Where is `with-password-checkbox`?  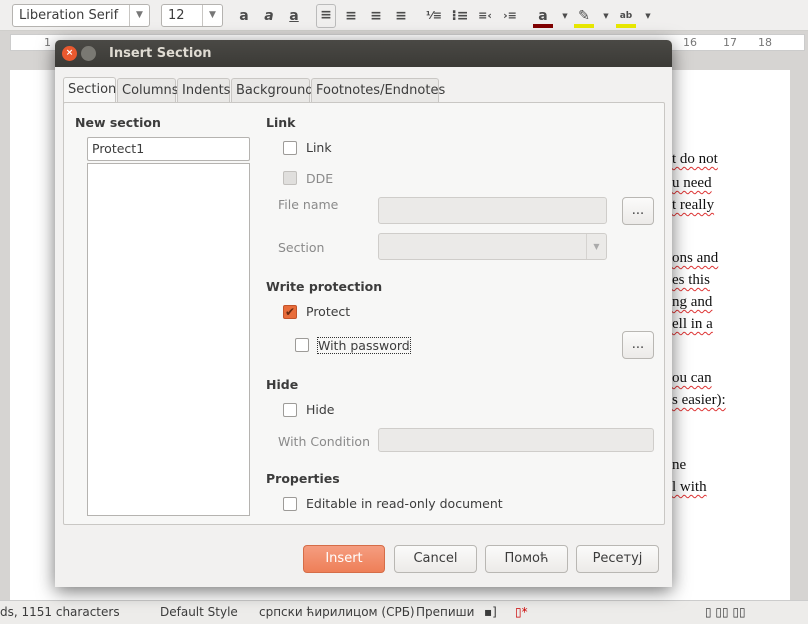 with-password-checkbox is located at coordinates (302, 345).